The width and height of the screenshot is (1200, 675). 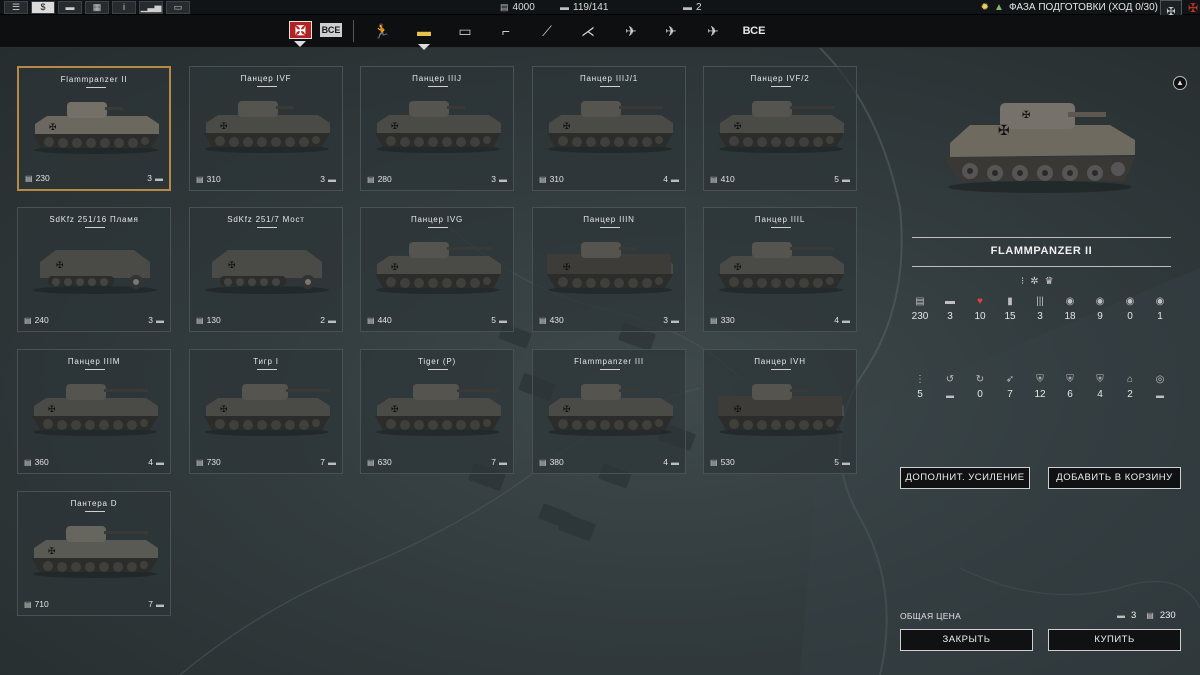 What do you see at coordinates (331, 30) in the screenshot?
I see `all-nations-button: ВСЕ` at bounding box center [331, 30].